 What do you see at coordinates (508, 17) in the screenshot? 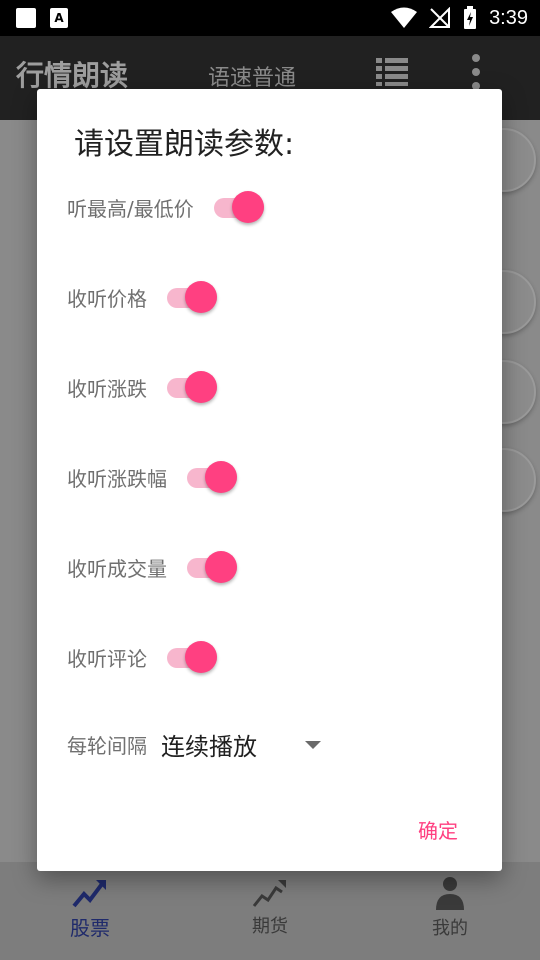
I see `clock: 3:39` at bounding box center [508, 17].